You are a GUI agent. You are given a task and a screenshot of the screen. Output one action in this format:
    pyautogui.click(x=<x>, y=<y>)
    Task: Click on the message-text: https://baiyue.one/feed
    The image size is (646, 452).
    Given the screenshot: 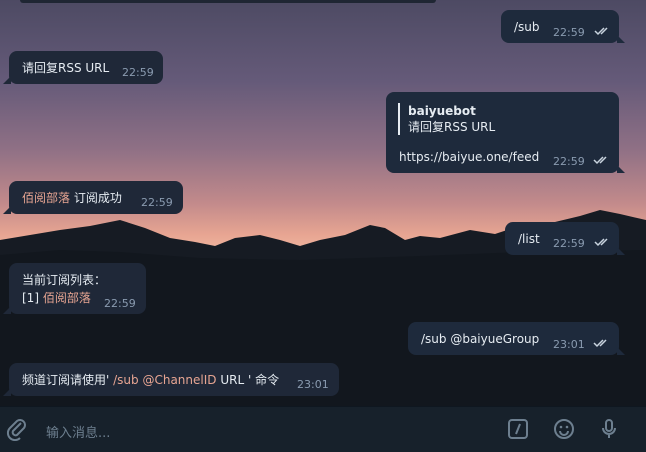 What is the action you would take?
    pyautogui.click(x=469, y=157)
    